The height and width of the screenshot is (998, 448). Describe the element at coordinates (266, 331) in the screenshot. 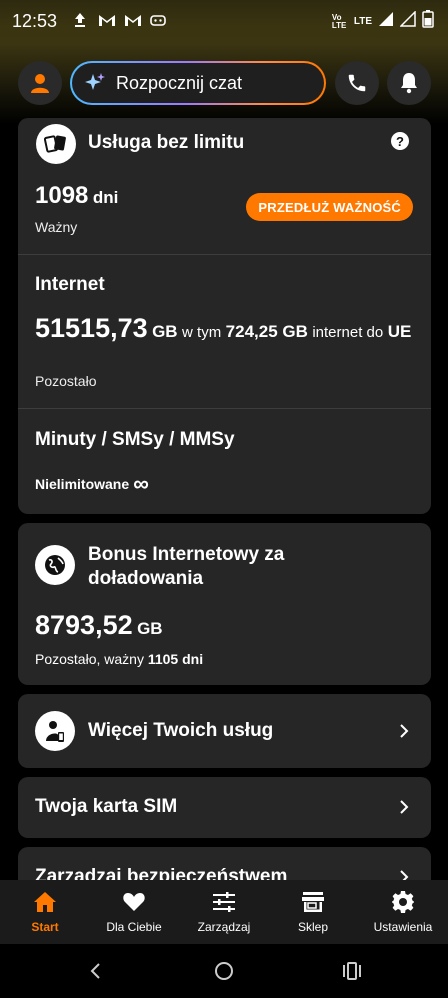

I see `internet-eu-amount: 724,25 GB` at that location.